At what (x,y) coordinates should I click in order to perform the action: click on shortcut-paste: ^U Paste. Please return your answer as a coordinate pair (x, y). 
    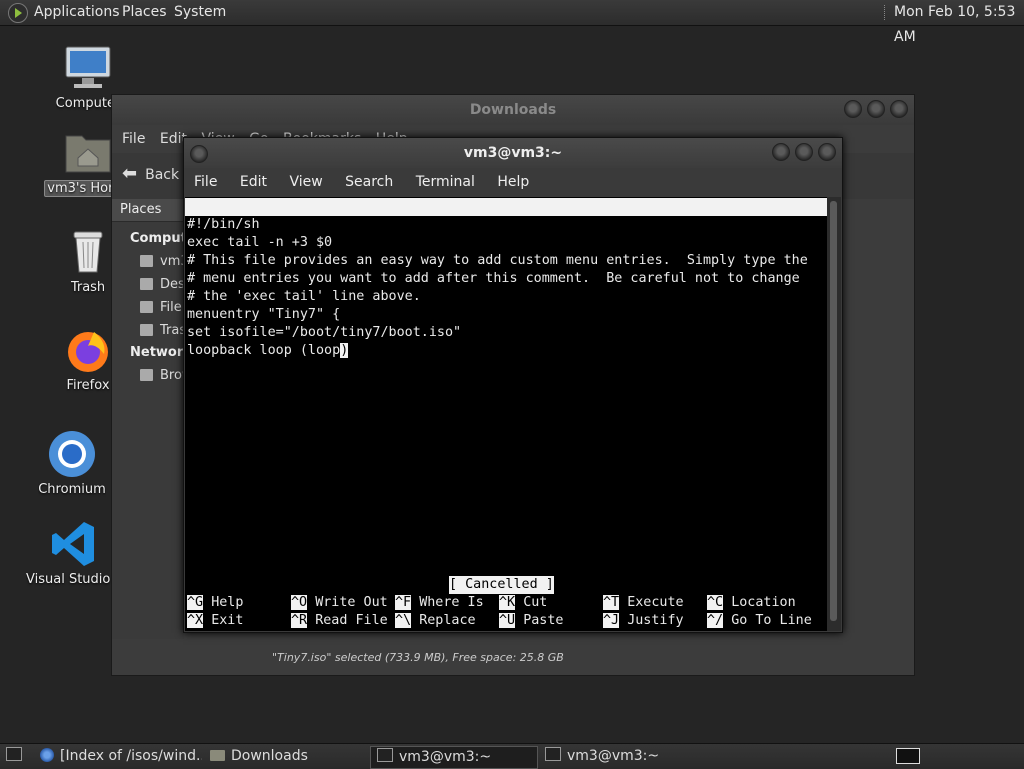
    Looking at the image, I should click on (531, 621).